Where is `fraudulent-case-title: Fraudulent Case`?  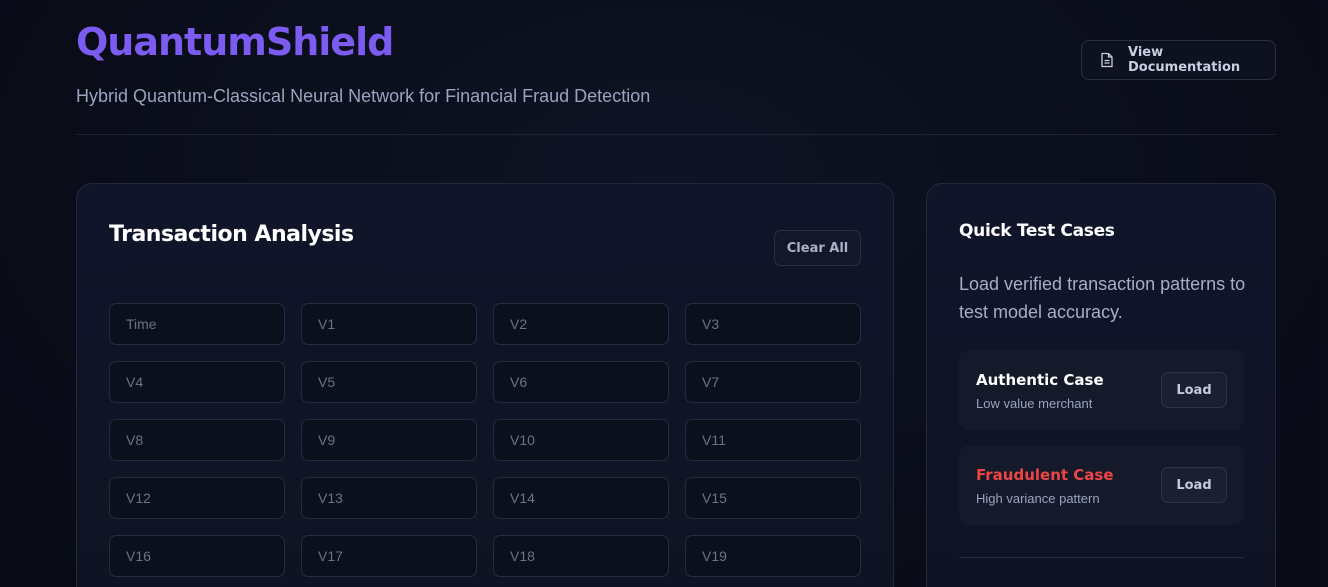
fraudulent-case-title: Fraudulent Case is located at coordinates (1045, 475).